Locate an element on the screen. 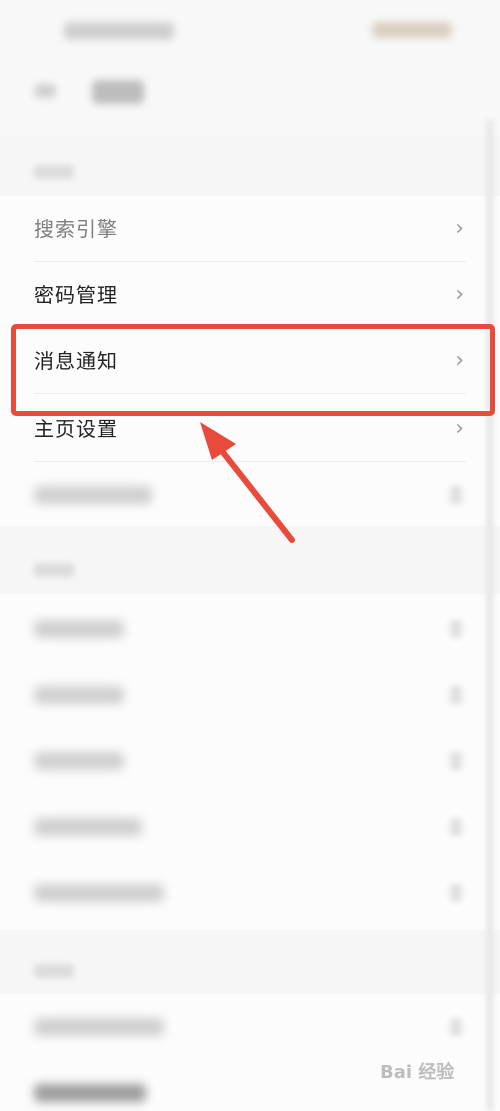 The height and width of the screenshot is (1111, 500). settings-item-label: 搜索引擎 is located at coordinates (76, 229).